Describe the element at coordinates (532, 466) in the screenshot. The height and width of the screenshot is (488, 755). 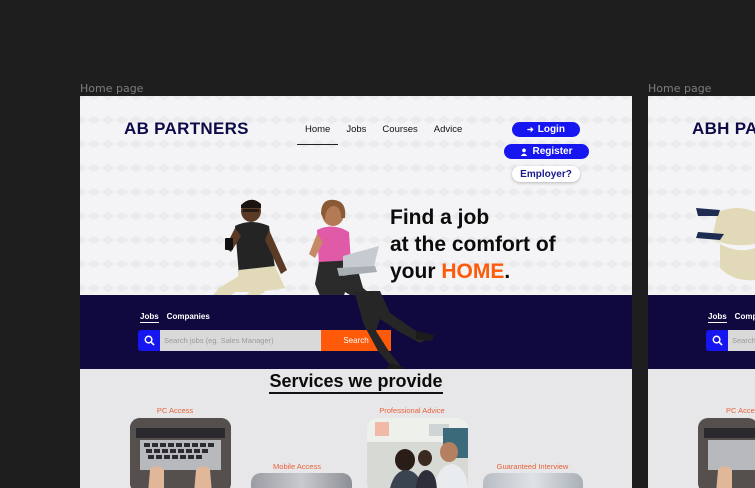
I see `service-label-guaranteed-interview: Guaranteed Interview` at that location.